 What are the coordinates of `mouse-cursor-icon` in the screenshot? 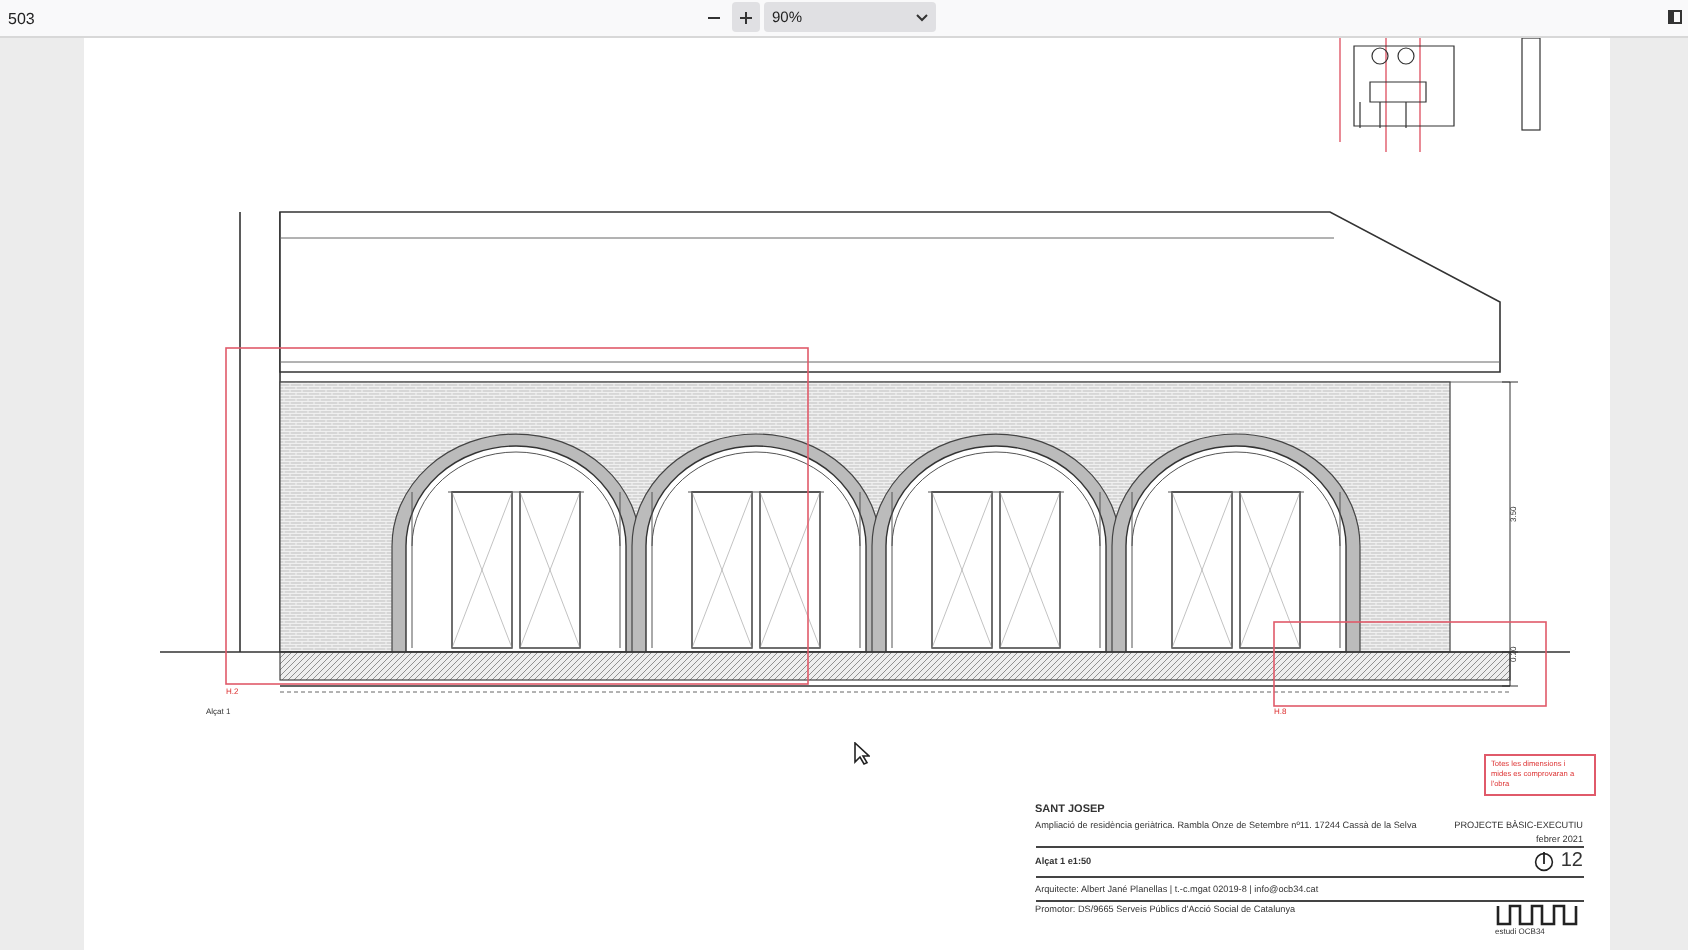 It's located at (861, 754).